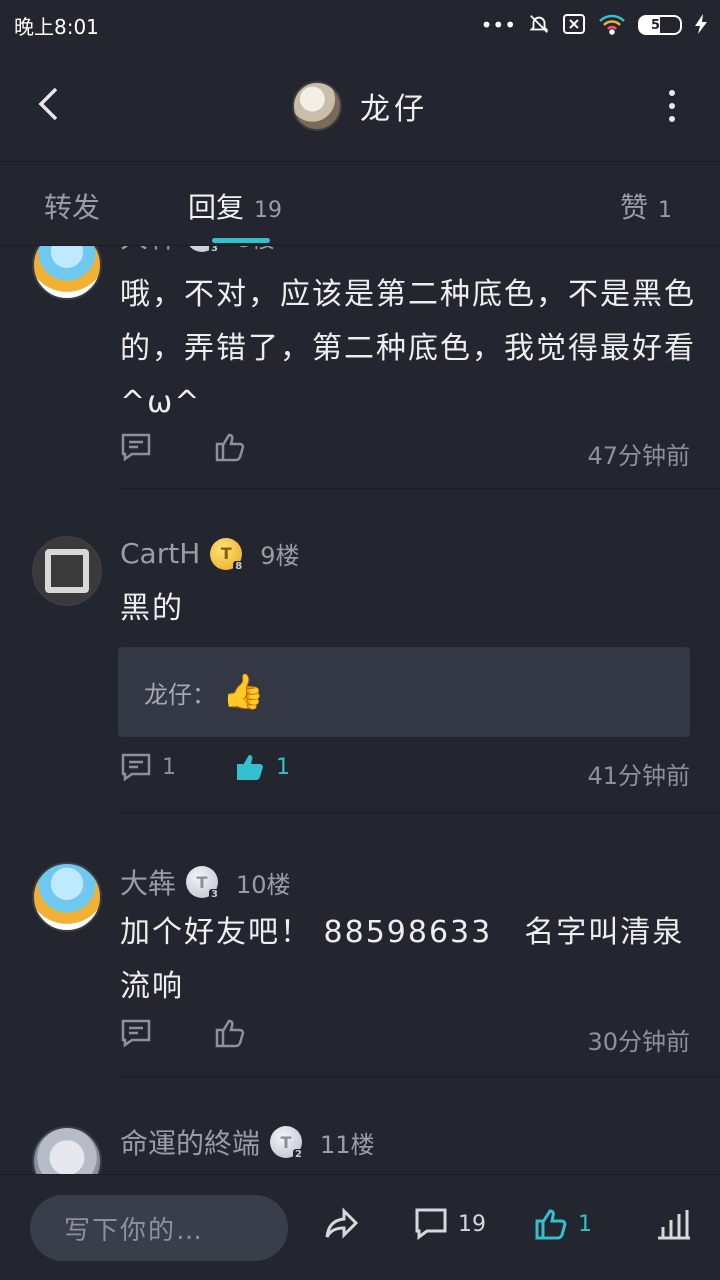 The width and height of the screenshot is (720, 1280). I want to click on quote-author: 龙仔：, so click(180, 694).